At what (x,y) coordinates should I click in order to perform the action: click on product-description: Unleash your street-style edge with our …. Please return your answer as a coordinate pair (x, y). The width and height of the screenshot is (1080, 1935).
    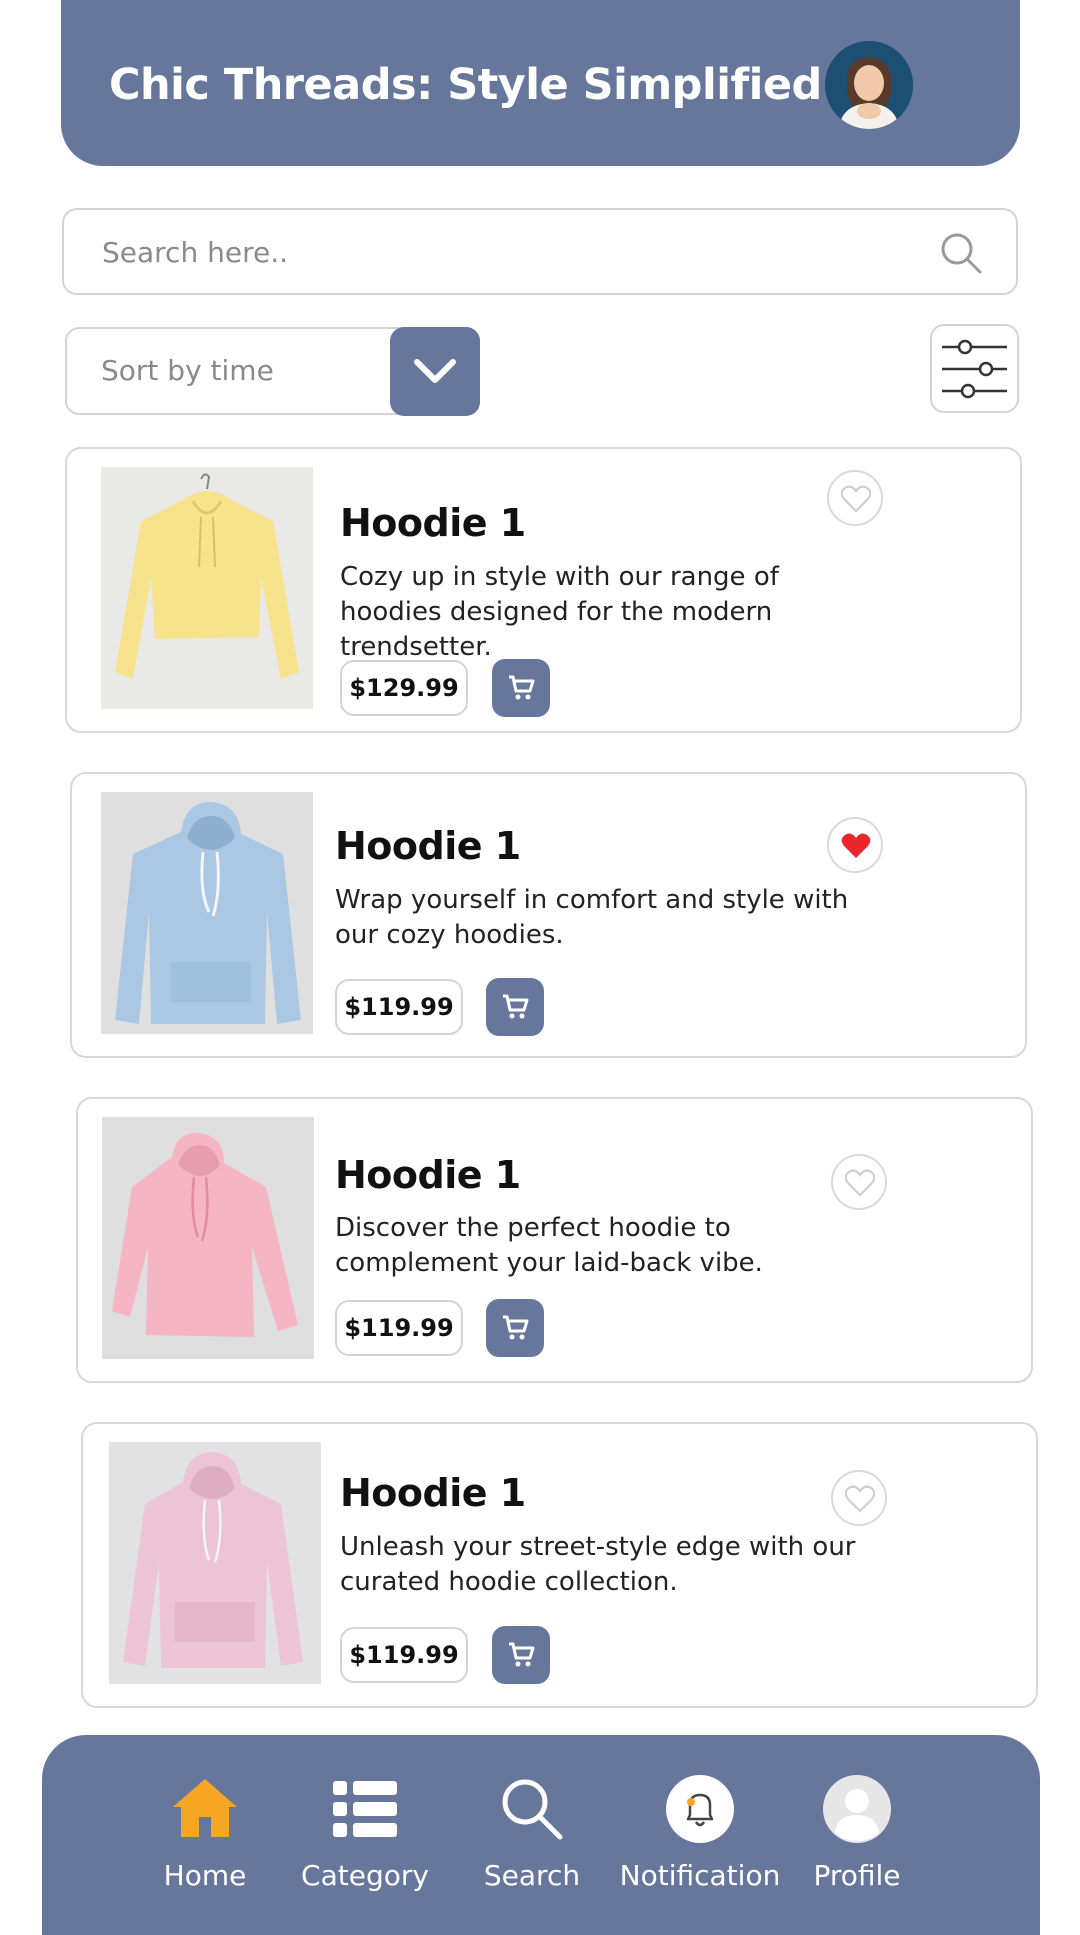
    Looking at the image, I should click on (598, 1564).